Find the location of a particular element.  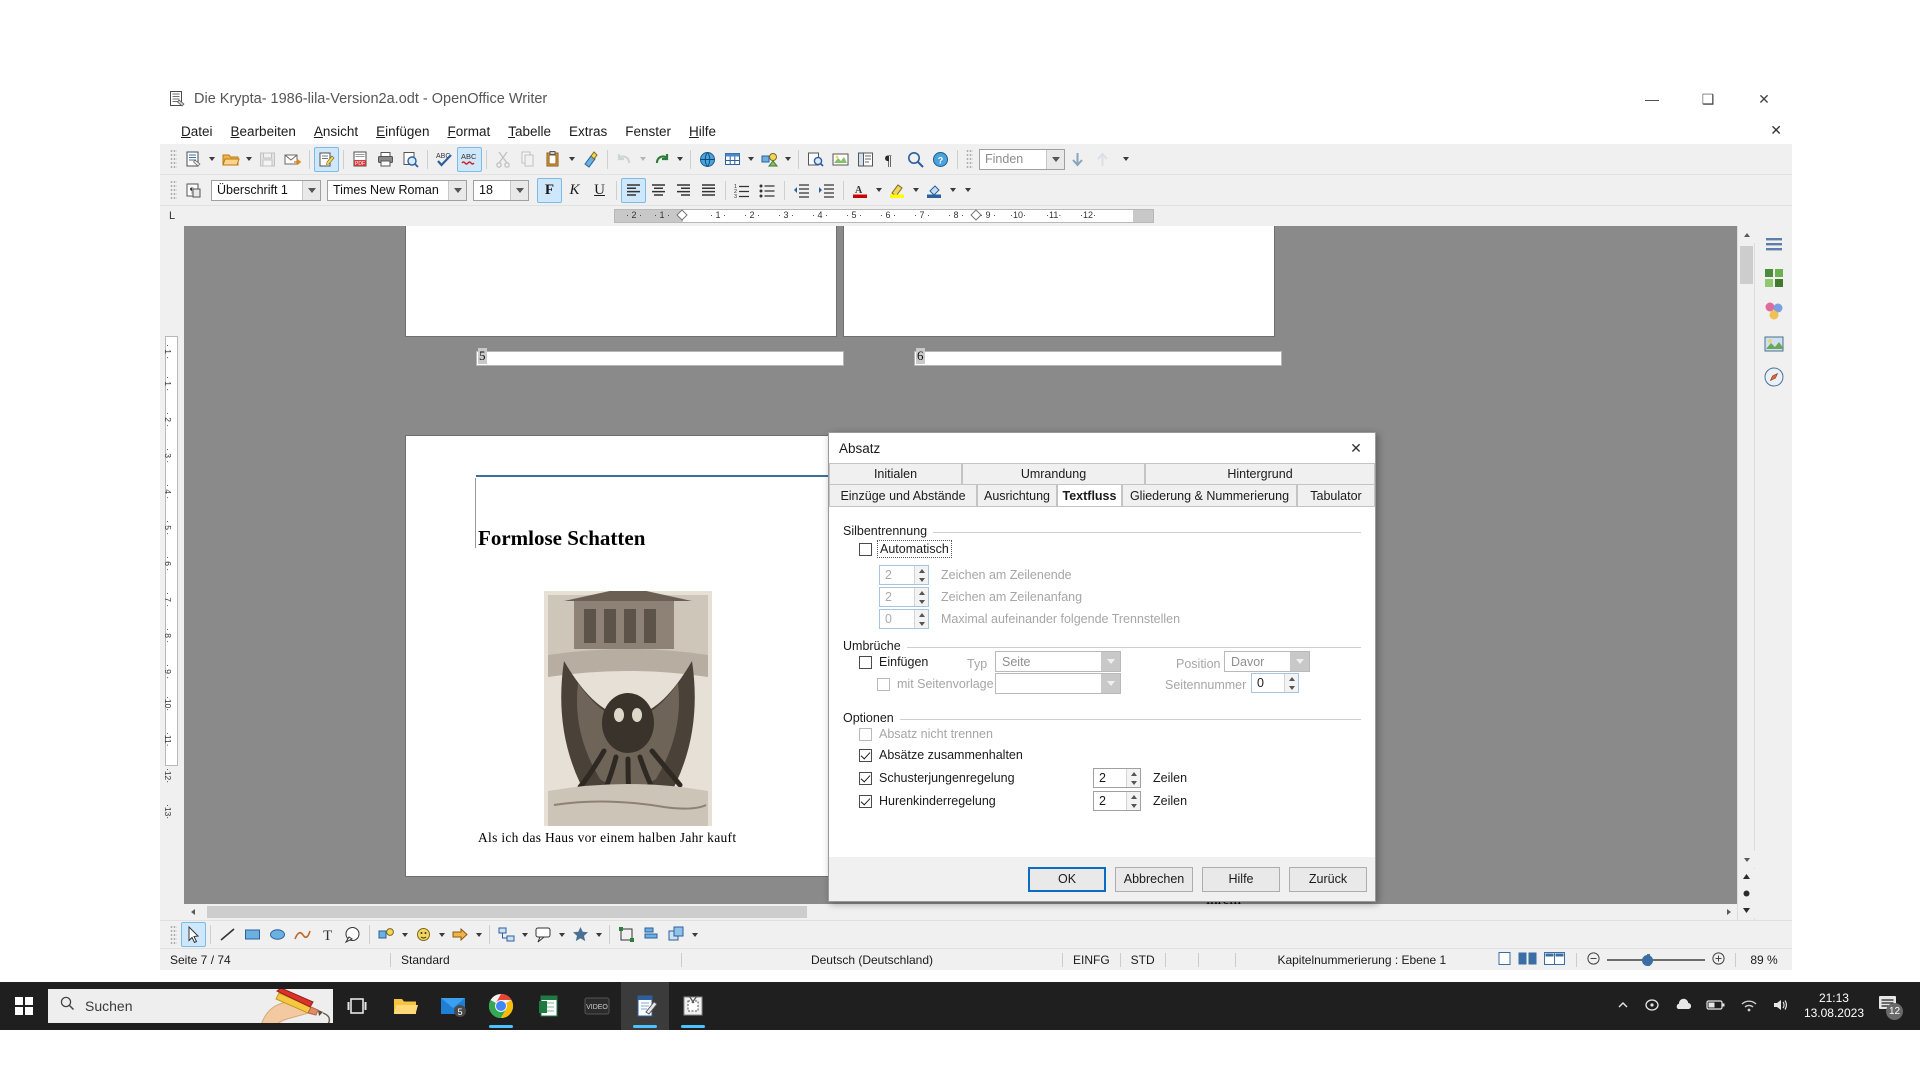

single-page-view-icon is located at coordinates (1505, 959).